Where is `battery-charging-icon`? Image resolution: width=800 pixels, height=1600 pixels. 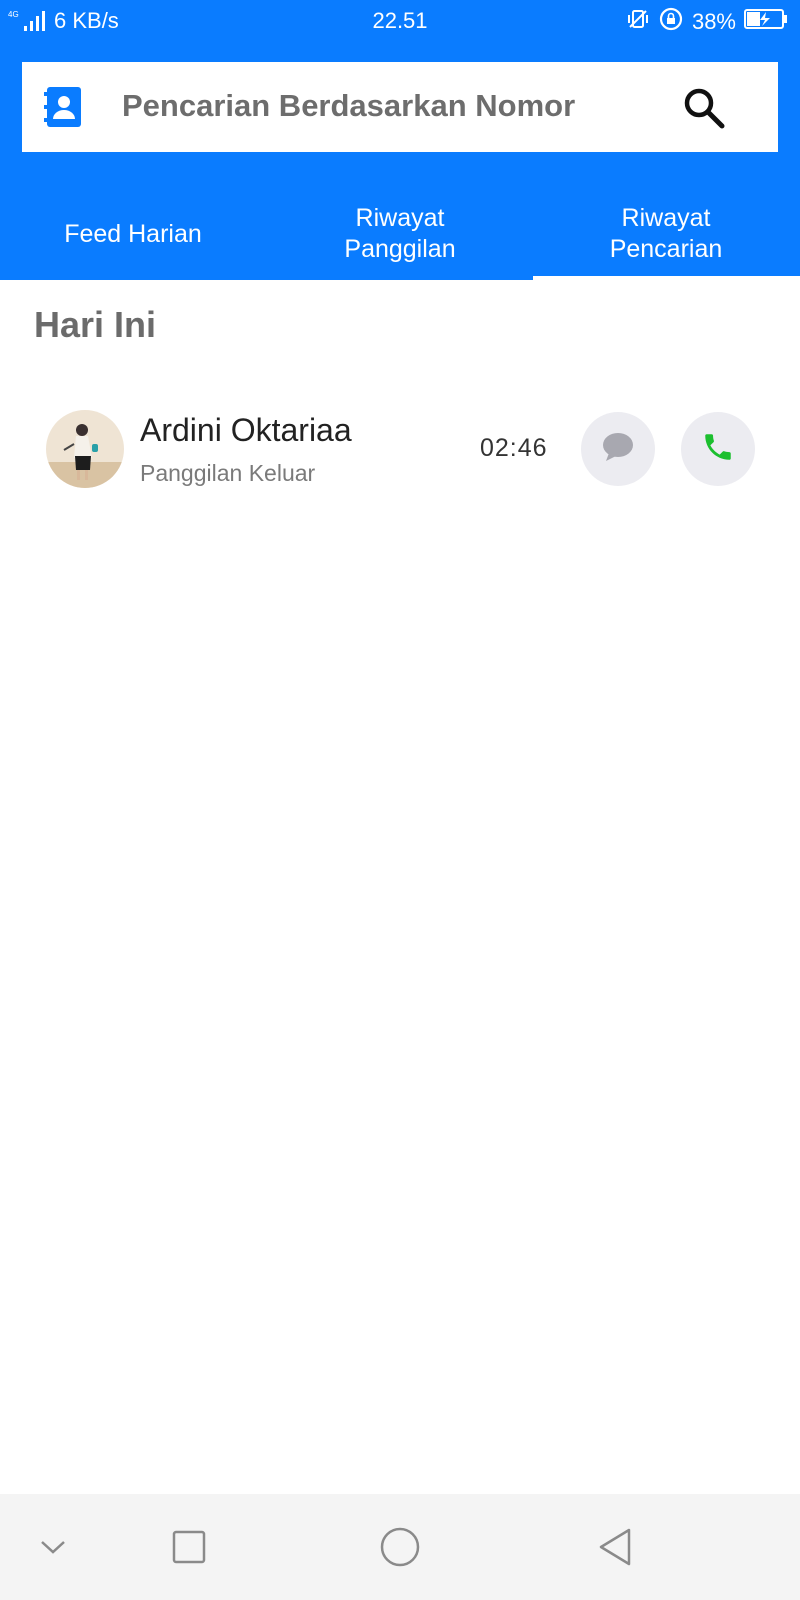 battery-charging-icon is located at coordinates (766, 22).